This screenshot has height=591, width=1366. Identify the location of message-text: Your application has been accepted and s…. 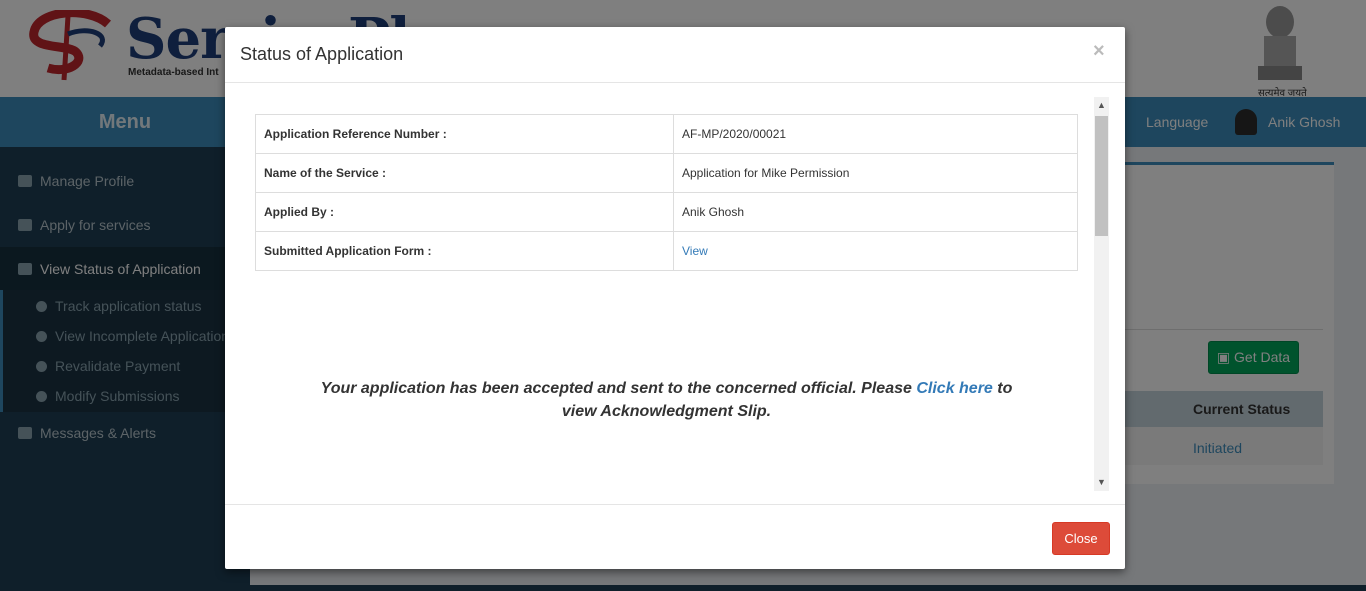
(616, 388).